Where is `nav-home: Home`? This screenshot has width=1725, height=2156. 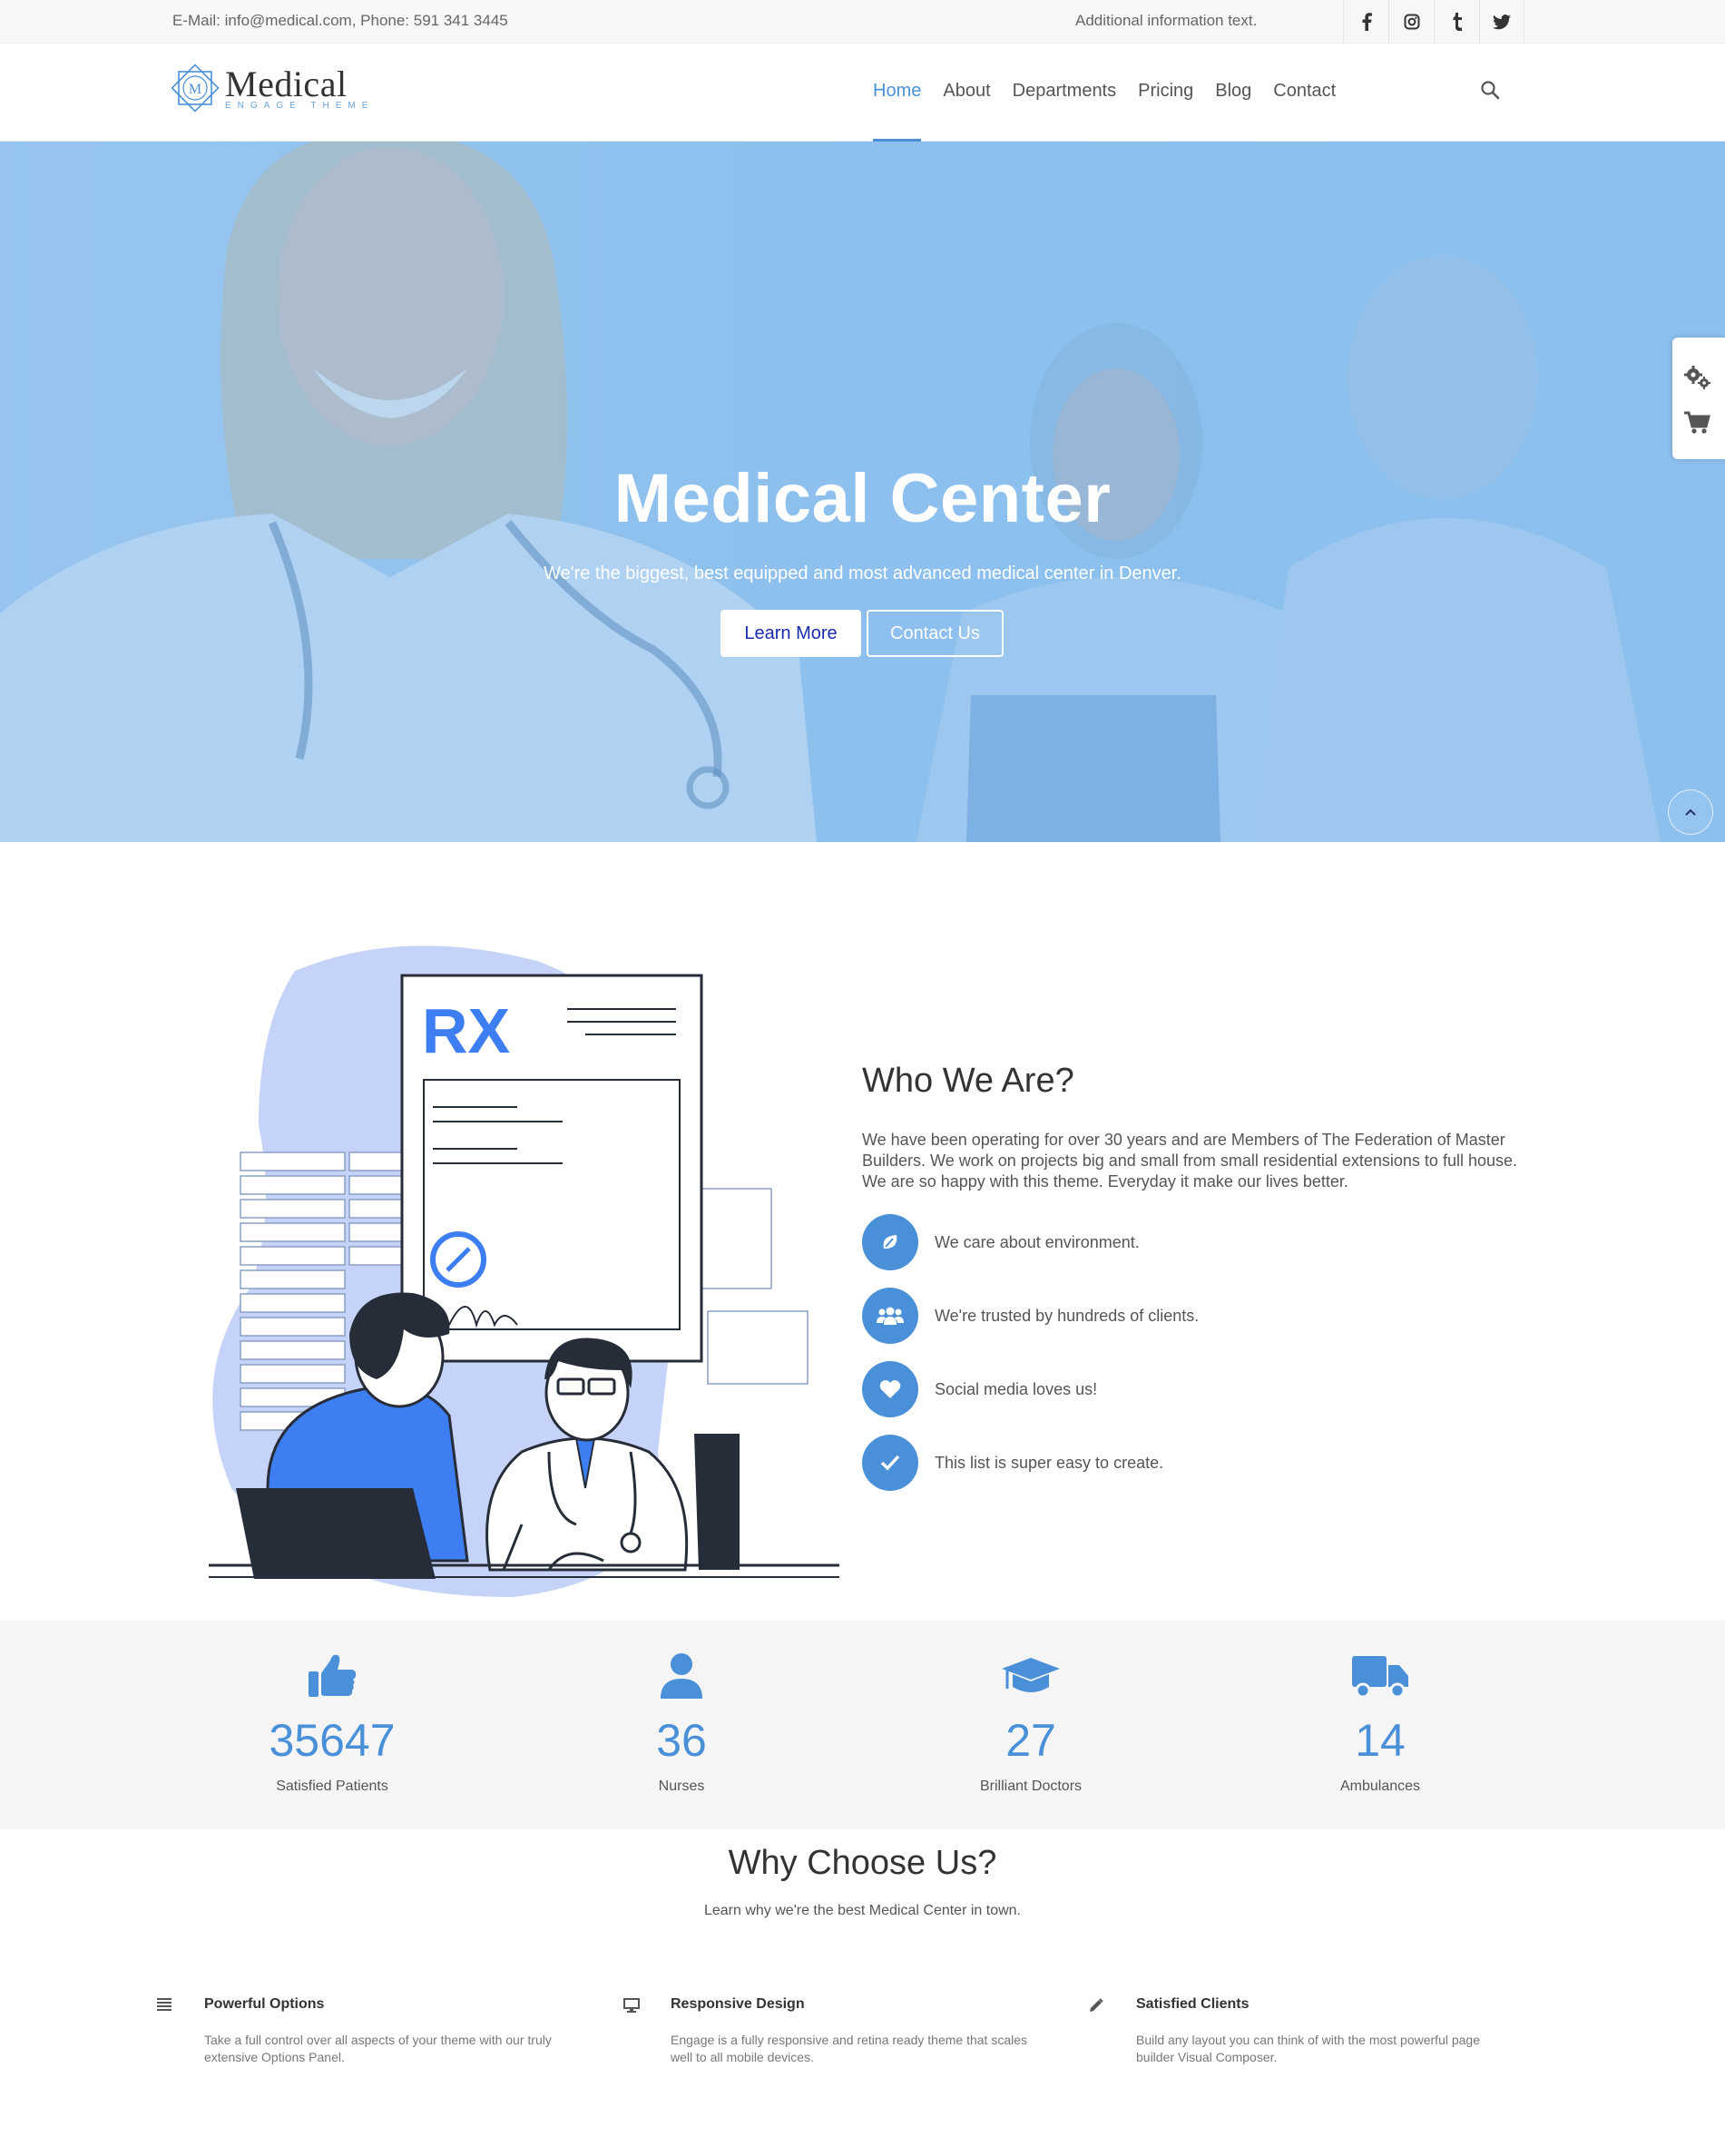 nav-home: Home is located at coordinates (898, 93).